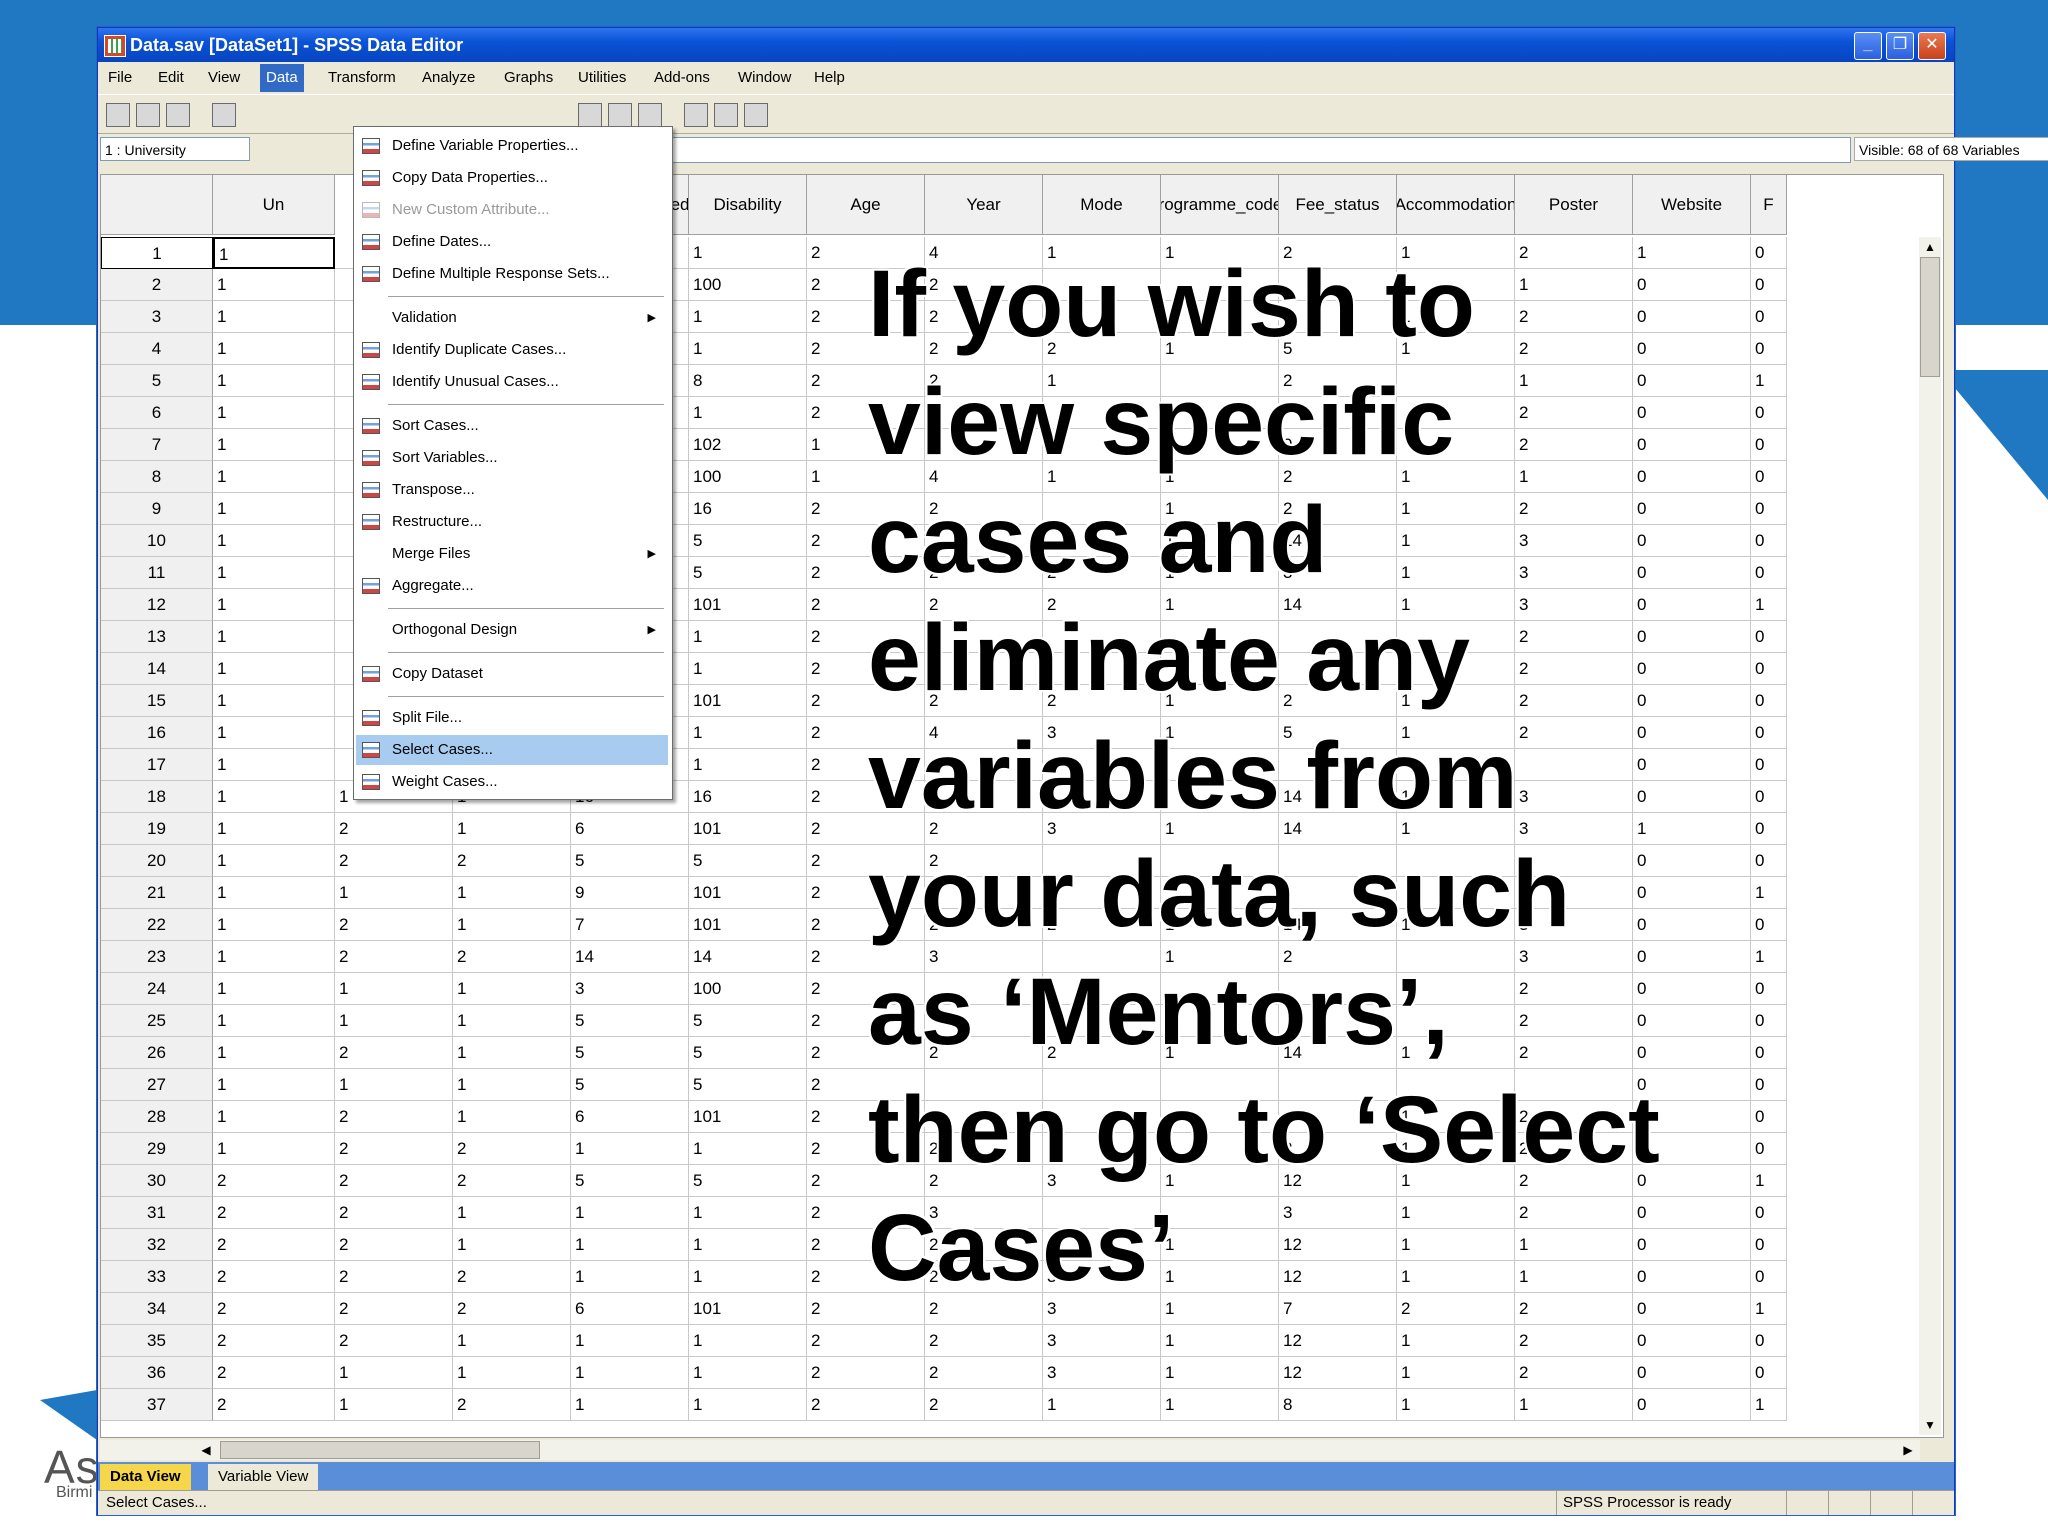 The height and width of the screenshot is (1536, 2048). What do you see at coordinates (157, 1021) in the screenshot?
I see `row-header: 25` at bounding box center [157, 1021].